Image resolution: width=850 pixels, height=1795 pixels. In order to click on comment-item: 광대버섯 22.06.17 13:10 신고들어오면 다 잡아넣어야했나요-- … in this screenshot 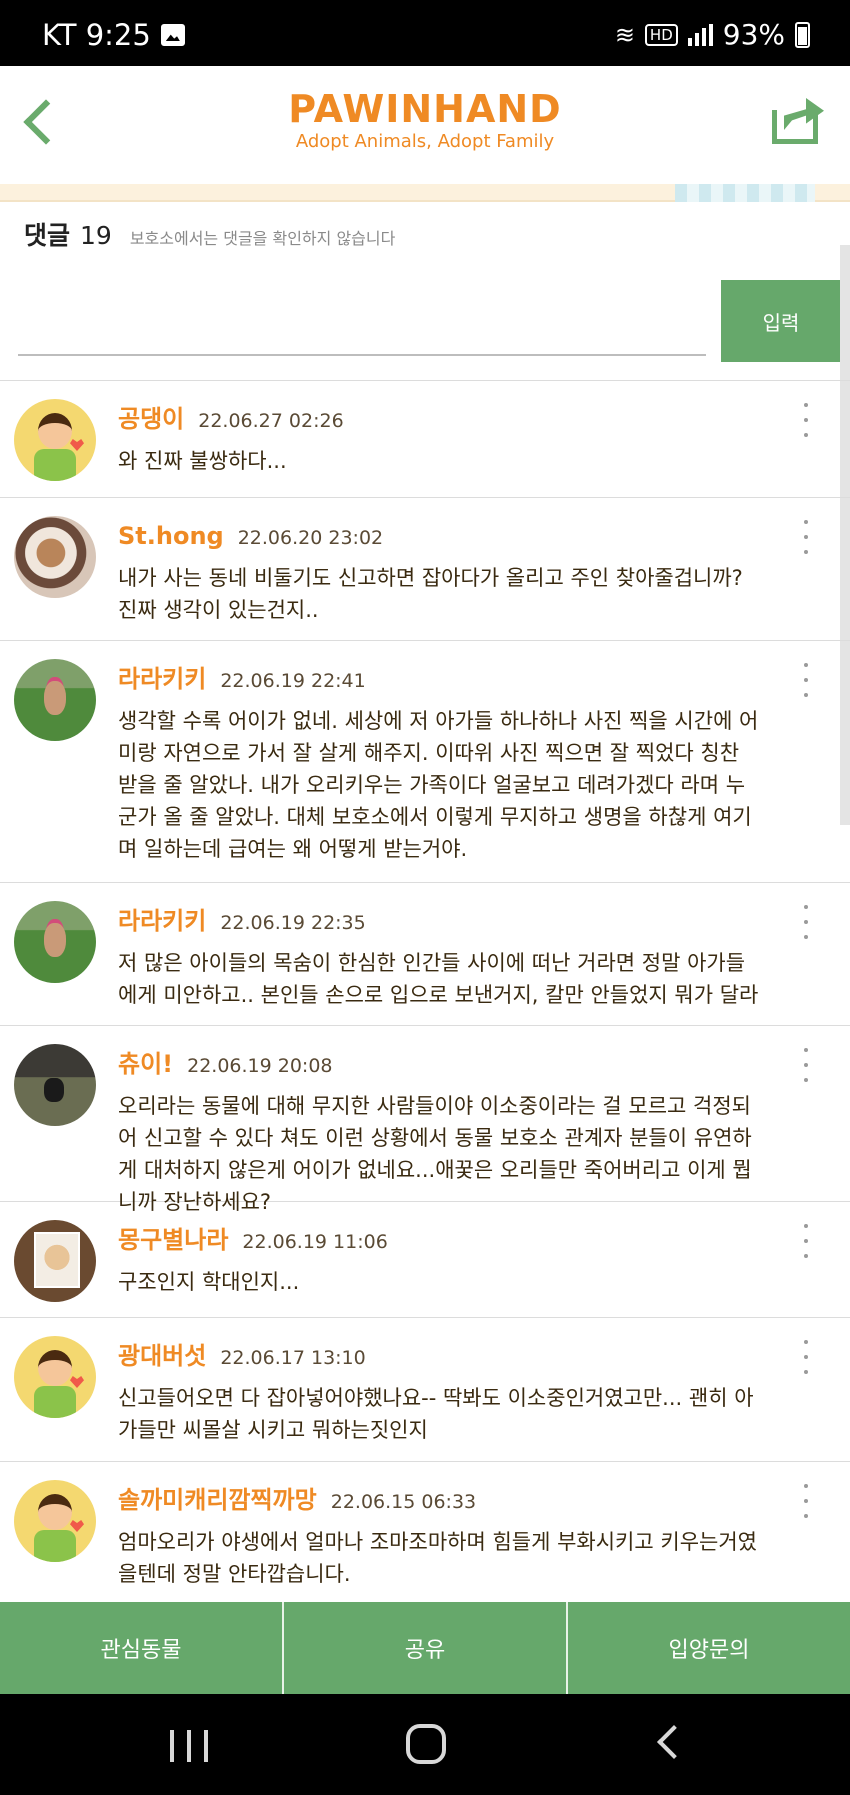, I will do `click(425, 1390)`.